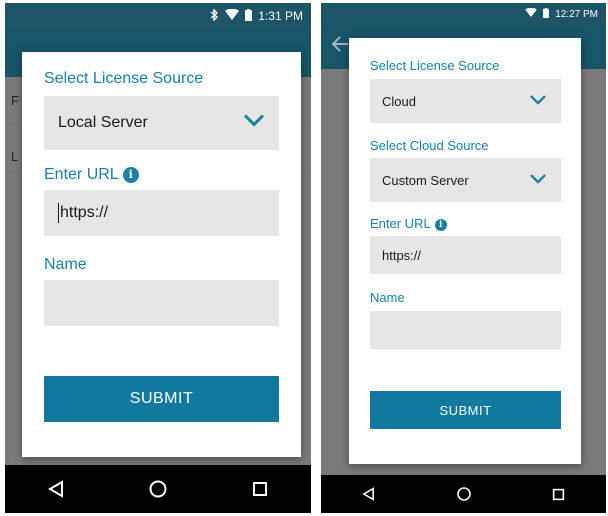 This screenshot has width=608, height=516. Describe the element at coordinates (15, 100) in the screenshot. I see `background-letter: F` at that location.